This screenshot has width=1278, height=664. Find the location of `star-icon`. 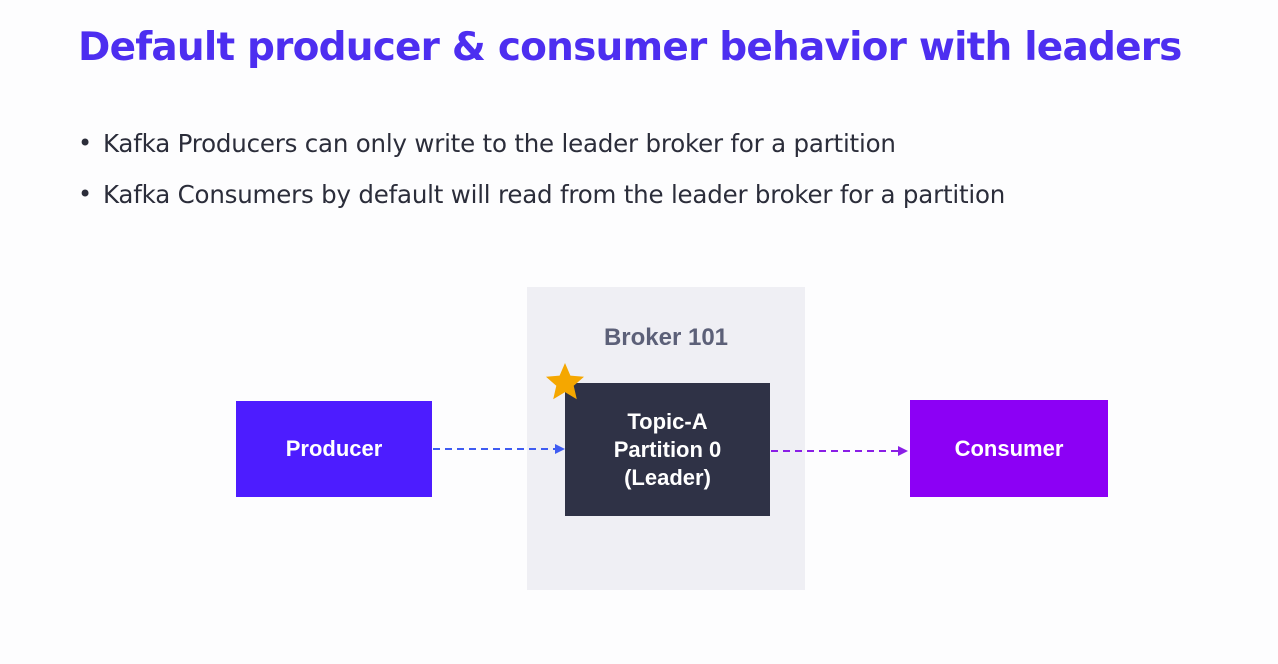

star-icon is located at coordinates (565, 381).